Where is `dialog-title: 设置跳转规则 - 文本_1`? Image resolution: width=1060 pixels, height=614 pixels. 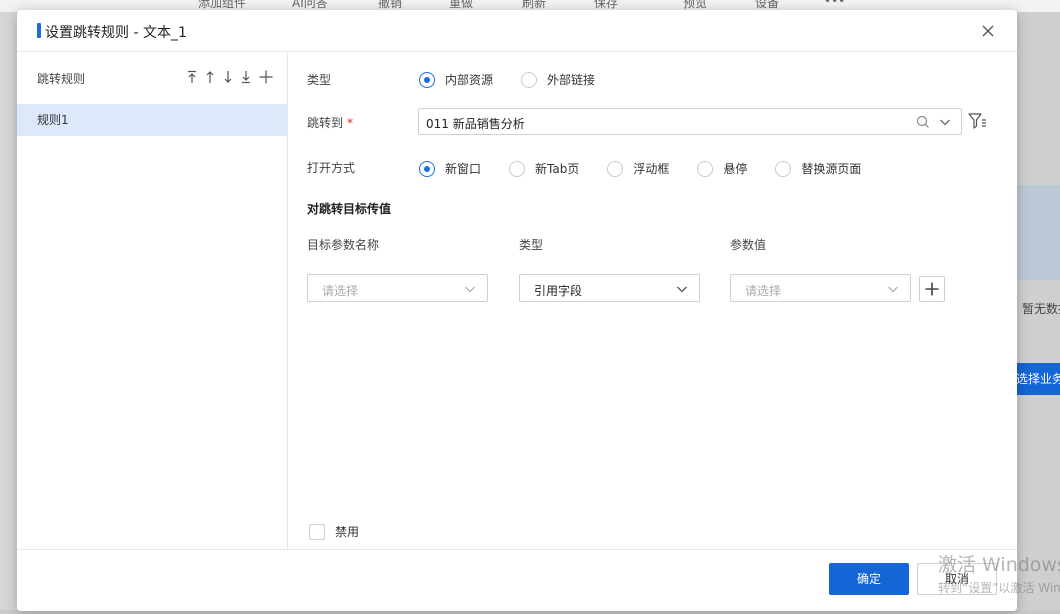
dialog-title: 设置跳转规则 - 文本_1 is located at coordinates (116, 33).